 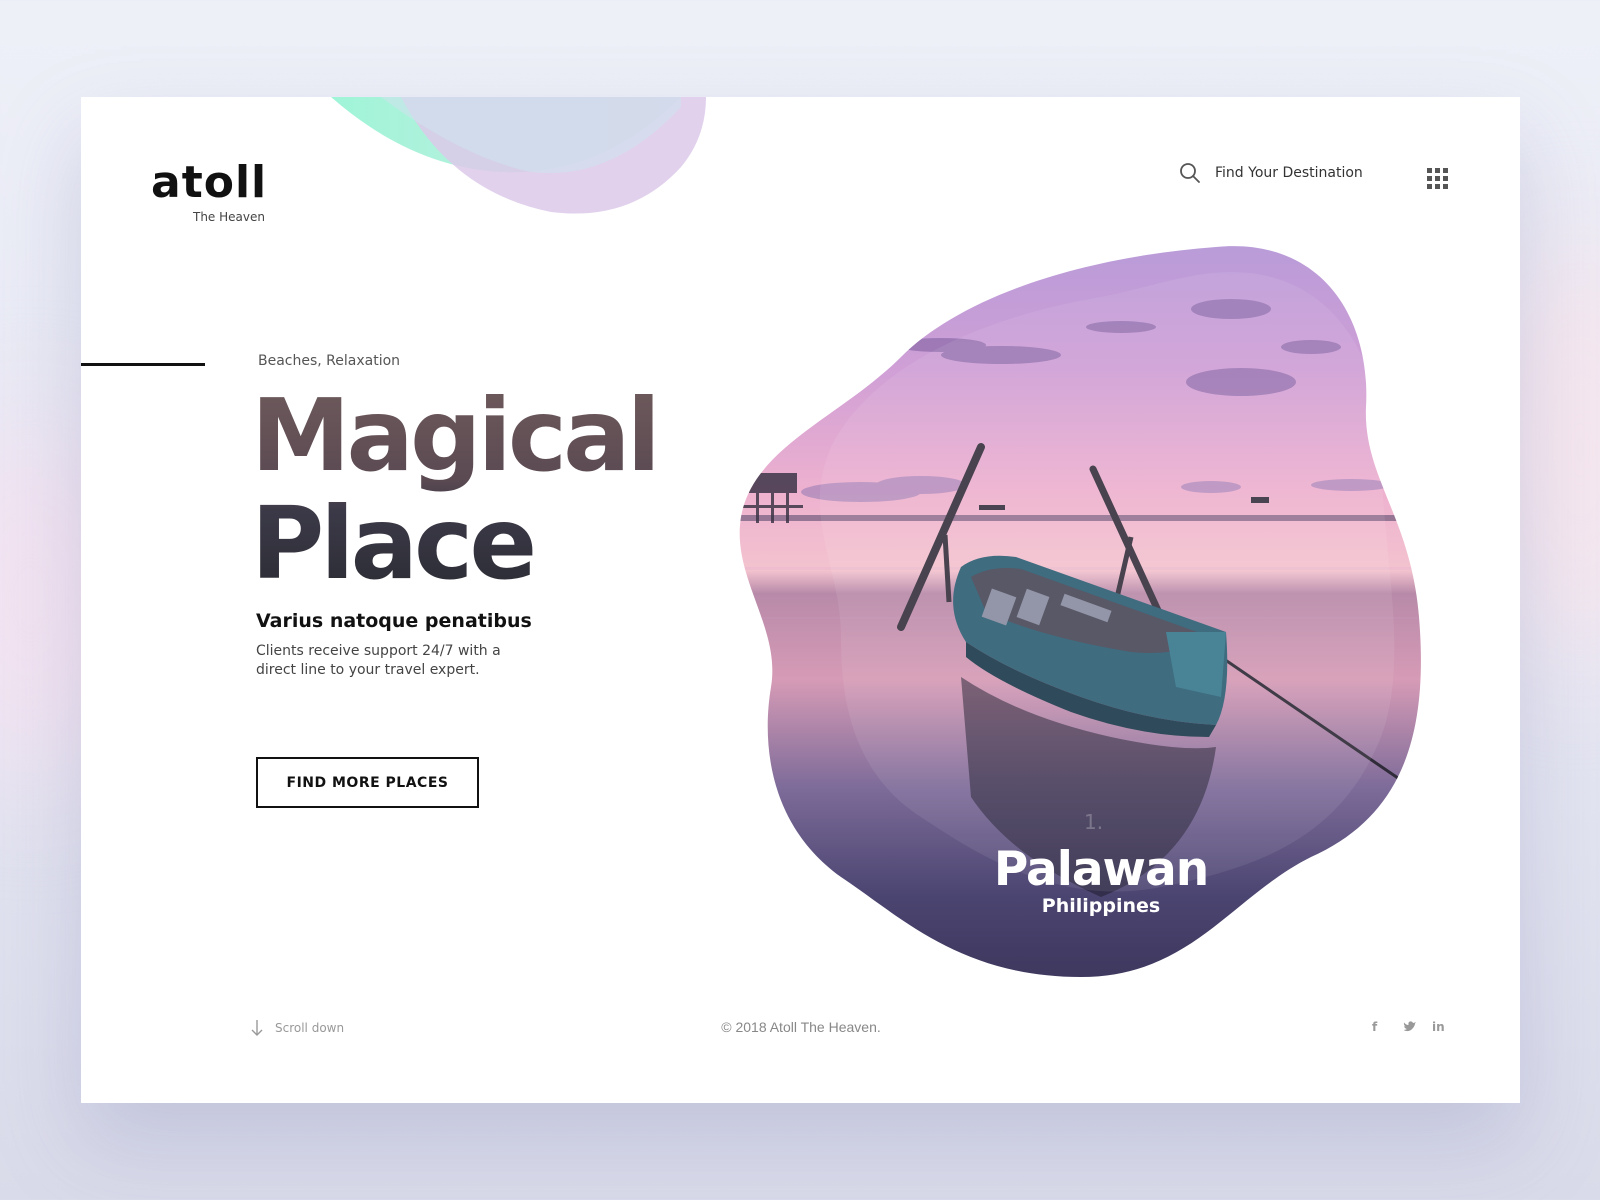 What do you see at coordinates (1410, 1027) in the screenshot?
I see `twitter-icon` at bounding box center [1410, 1027].